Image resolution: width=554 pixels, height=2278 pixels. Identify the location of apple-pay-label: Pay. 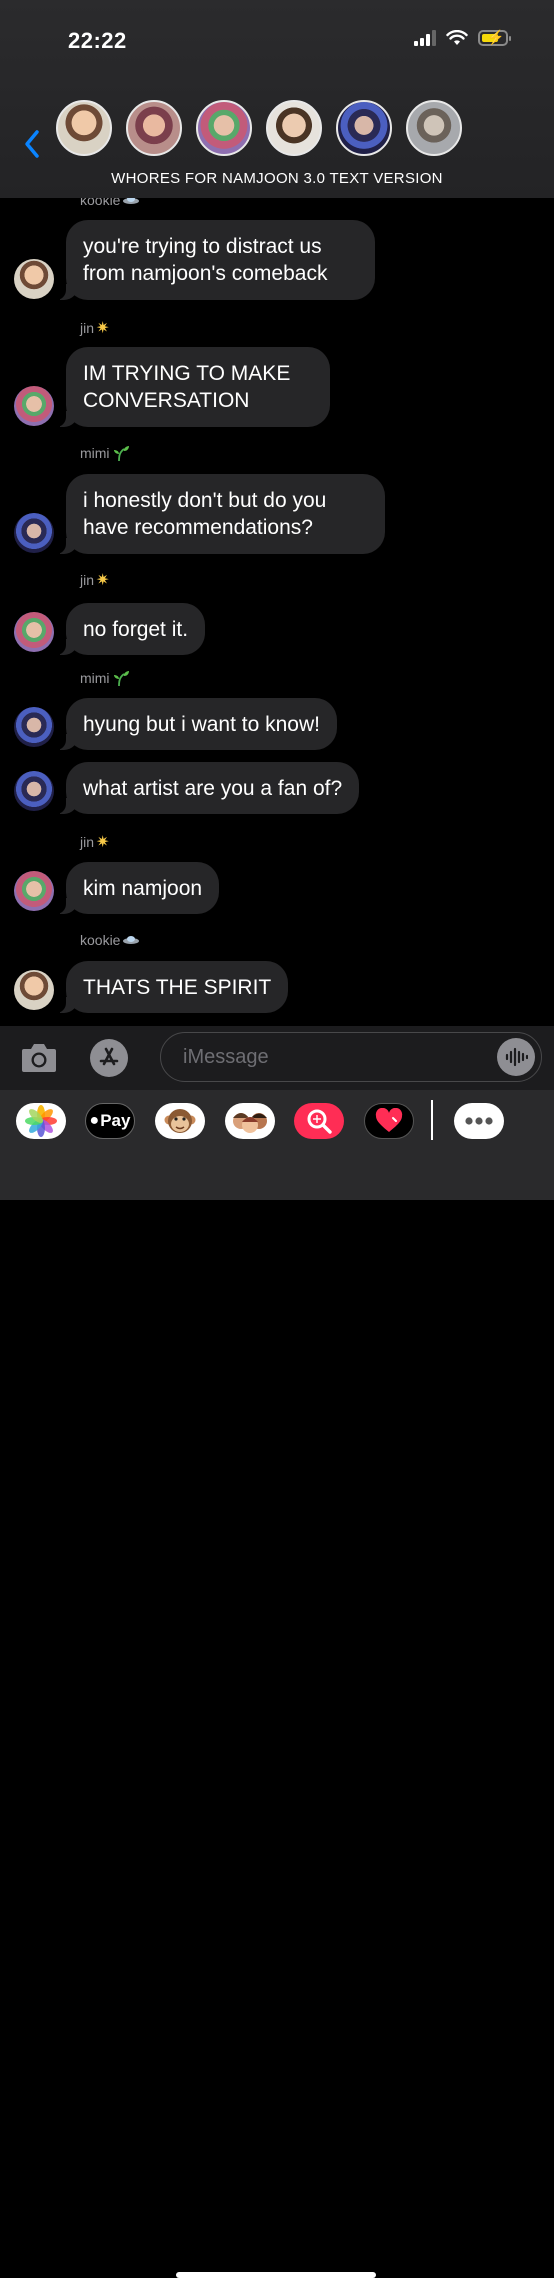
(115, 1120).